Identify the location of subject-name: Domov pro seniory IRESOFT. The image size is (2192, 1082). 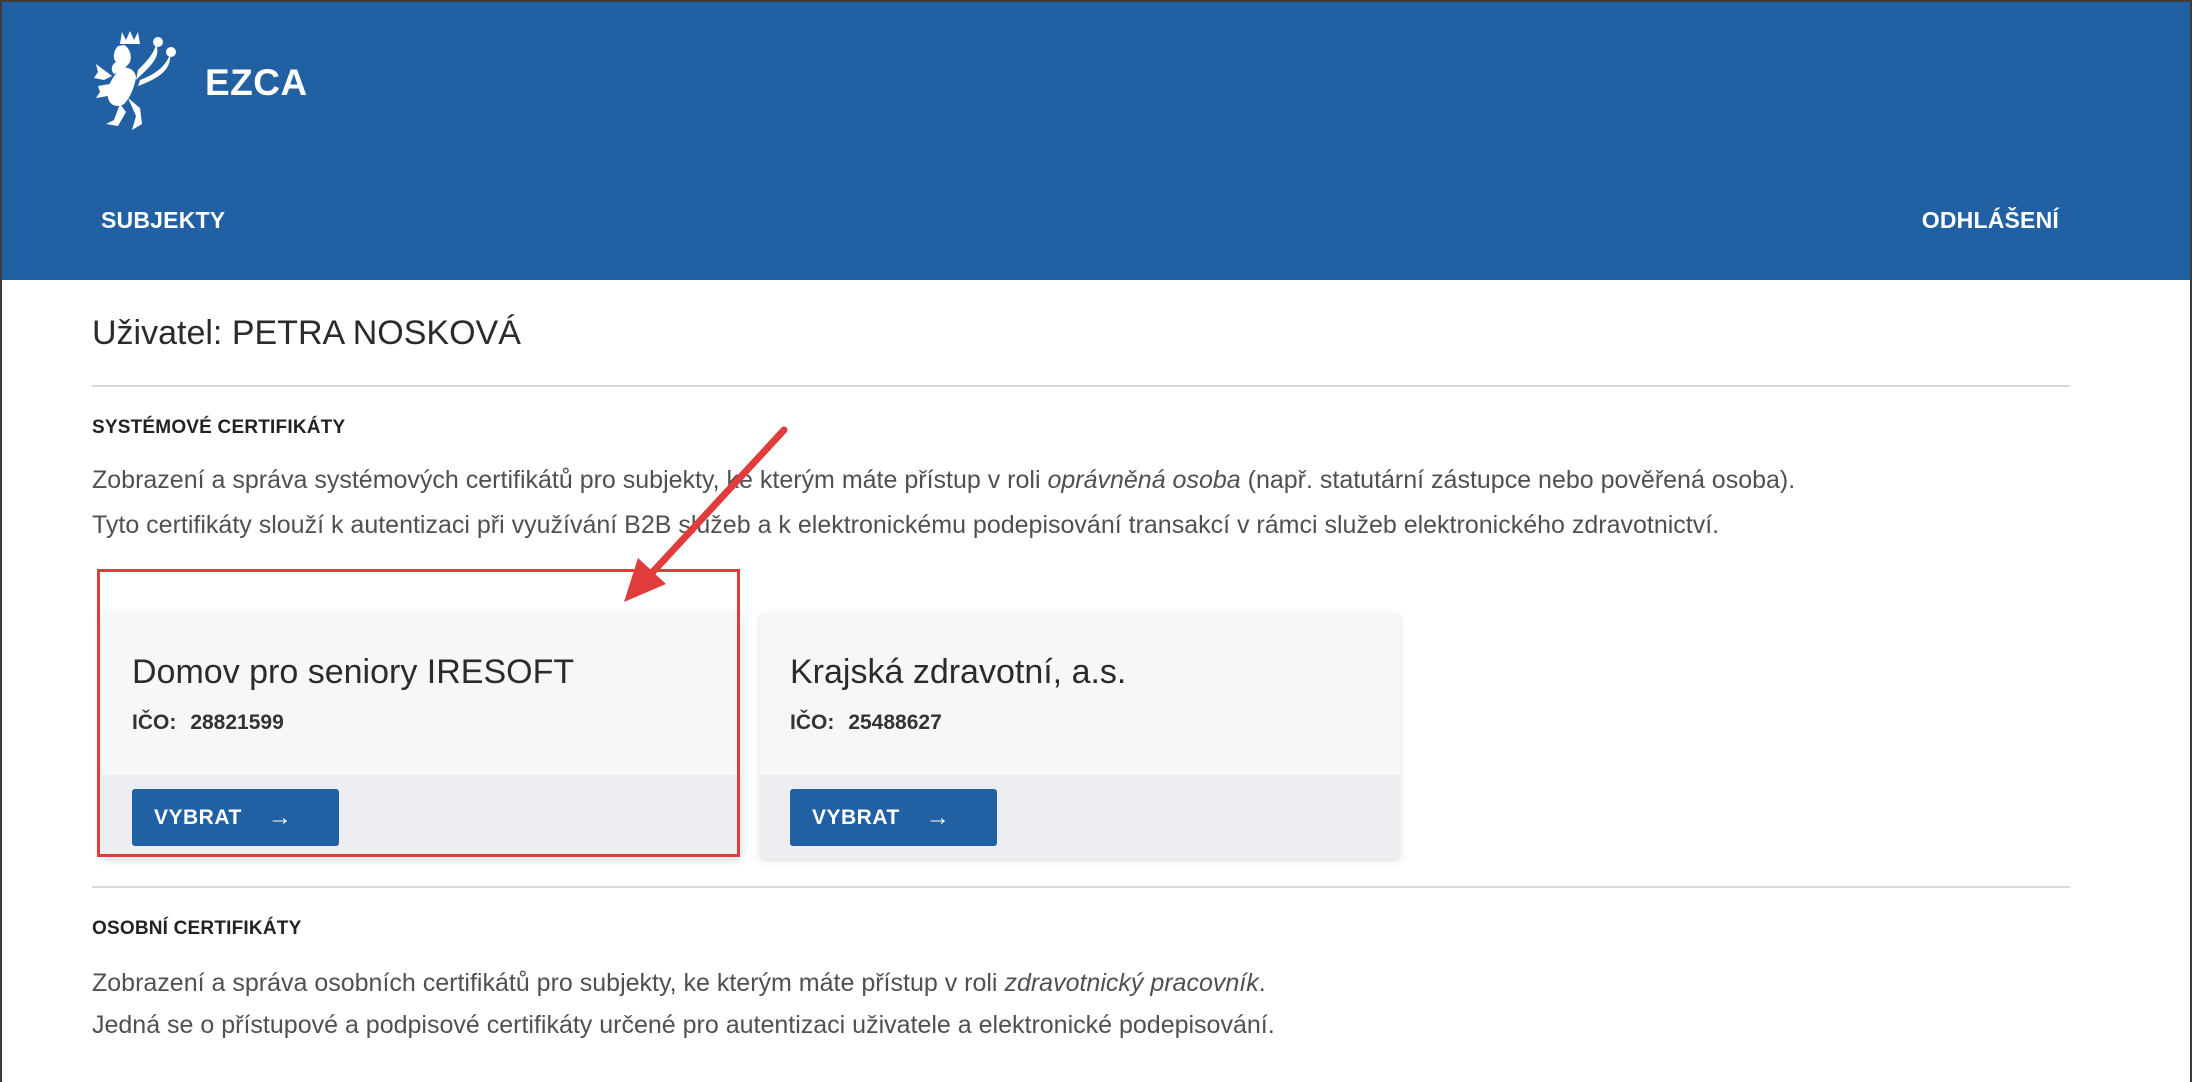
(353, 672).